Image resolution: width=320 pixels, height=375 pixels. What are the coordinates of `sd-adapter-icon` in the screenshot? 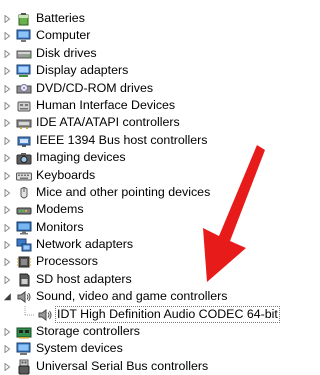 It's located at (24, 280).